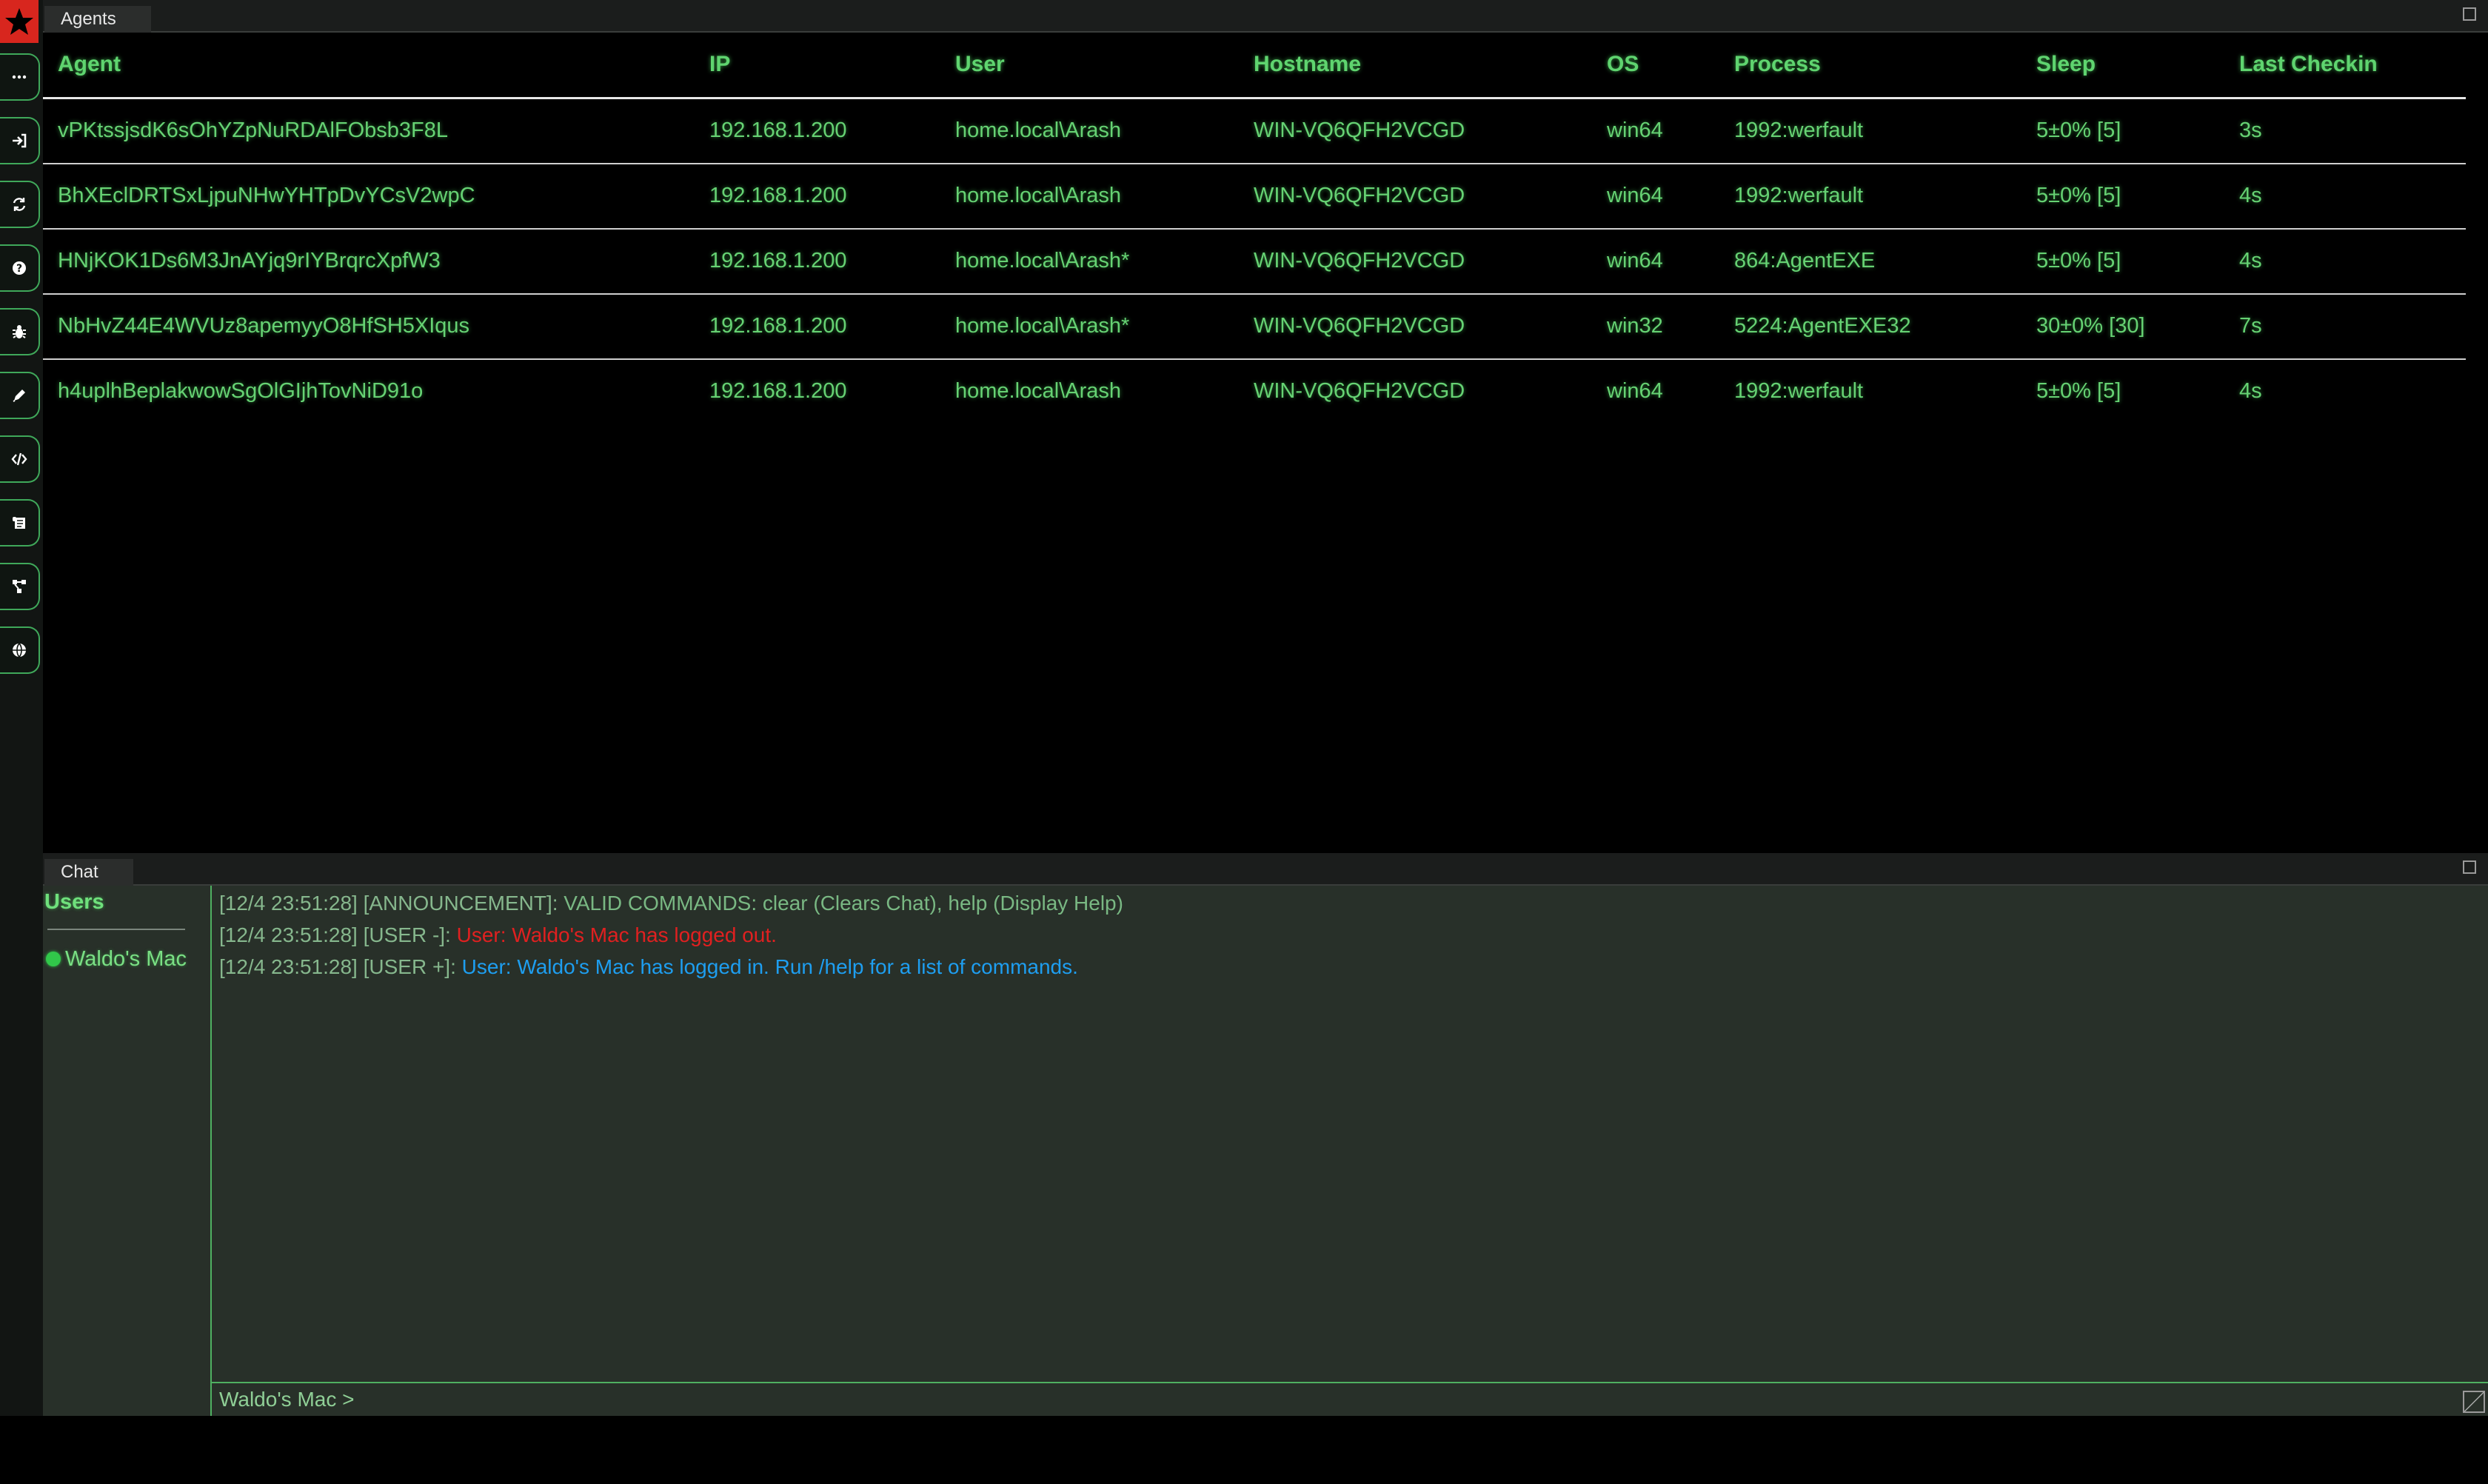 The height and width of the screenshot is (1484, 2488). Describe the element at coordinates (338, 934) in the screenshot. I see `message-prefix: [12/4 23:51:28] [USER -]:` at that location.